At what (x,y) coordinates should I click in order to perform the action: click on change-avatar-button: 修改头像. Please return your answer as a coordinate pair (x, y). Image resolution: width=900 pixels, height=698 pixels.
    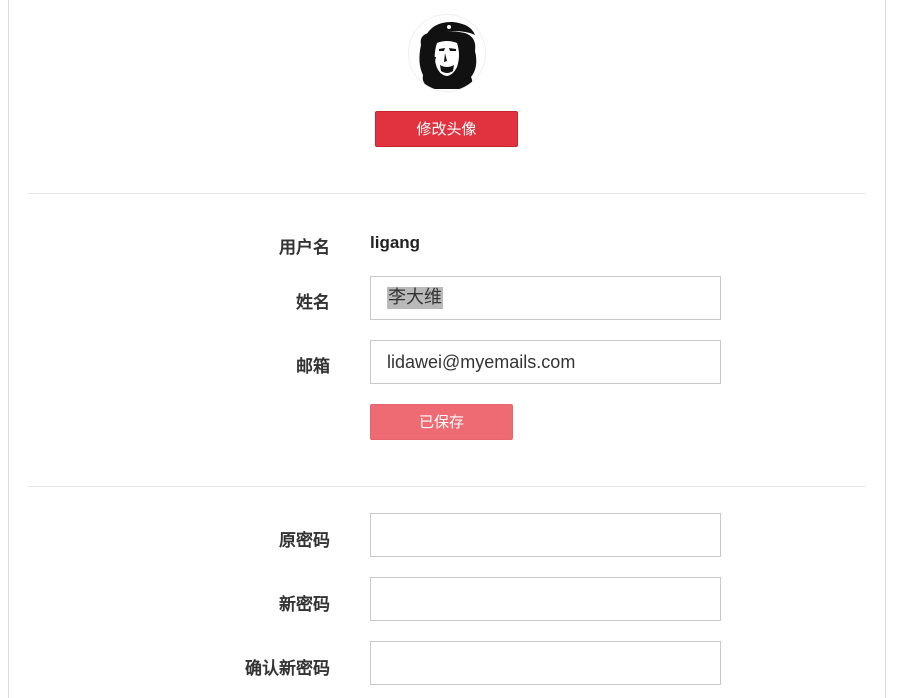
    Looking at the image, I should click on (446, 129).